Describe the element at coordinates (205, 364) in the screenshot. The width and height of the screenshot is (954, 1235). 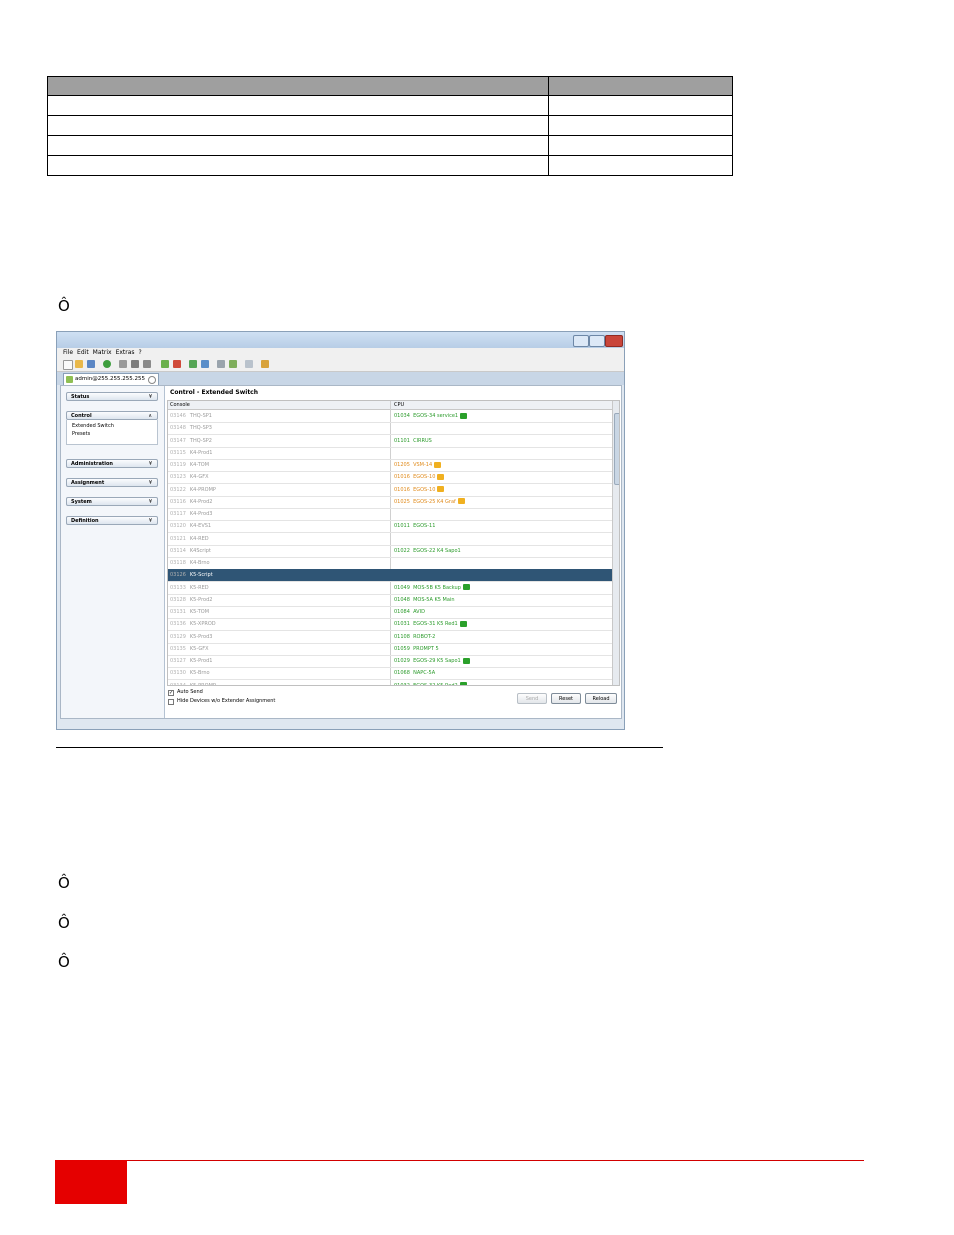
I see `download-icon` at that location.